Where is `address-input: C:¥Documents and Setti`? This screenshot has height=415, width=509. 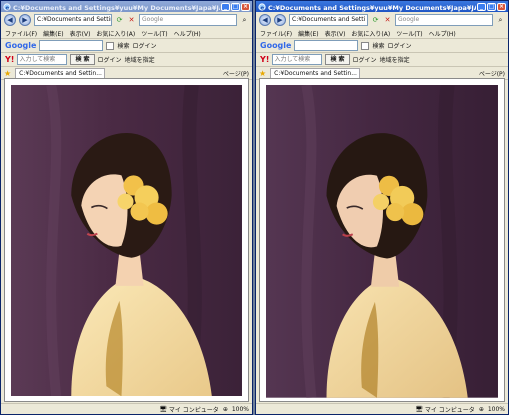 address-input: C:¥Documents and Setti is located at coordinates (328, 20).